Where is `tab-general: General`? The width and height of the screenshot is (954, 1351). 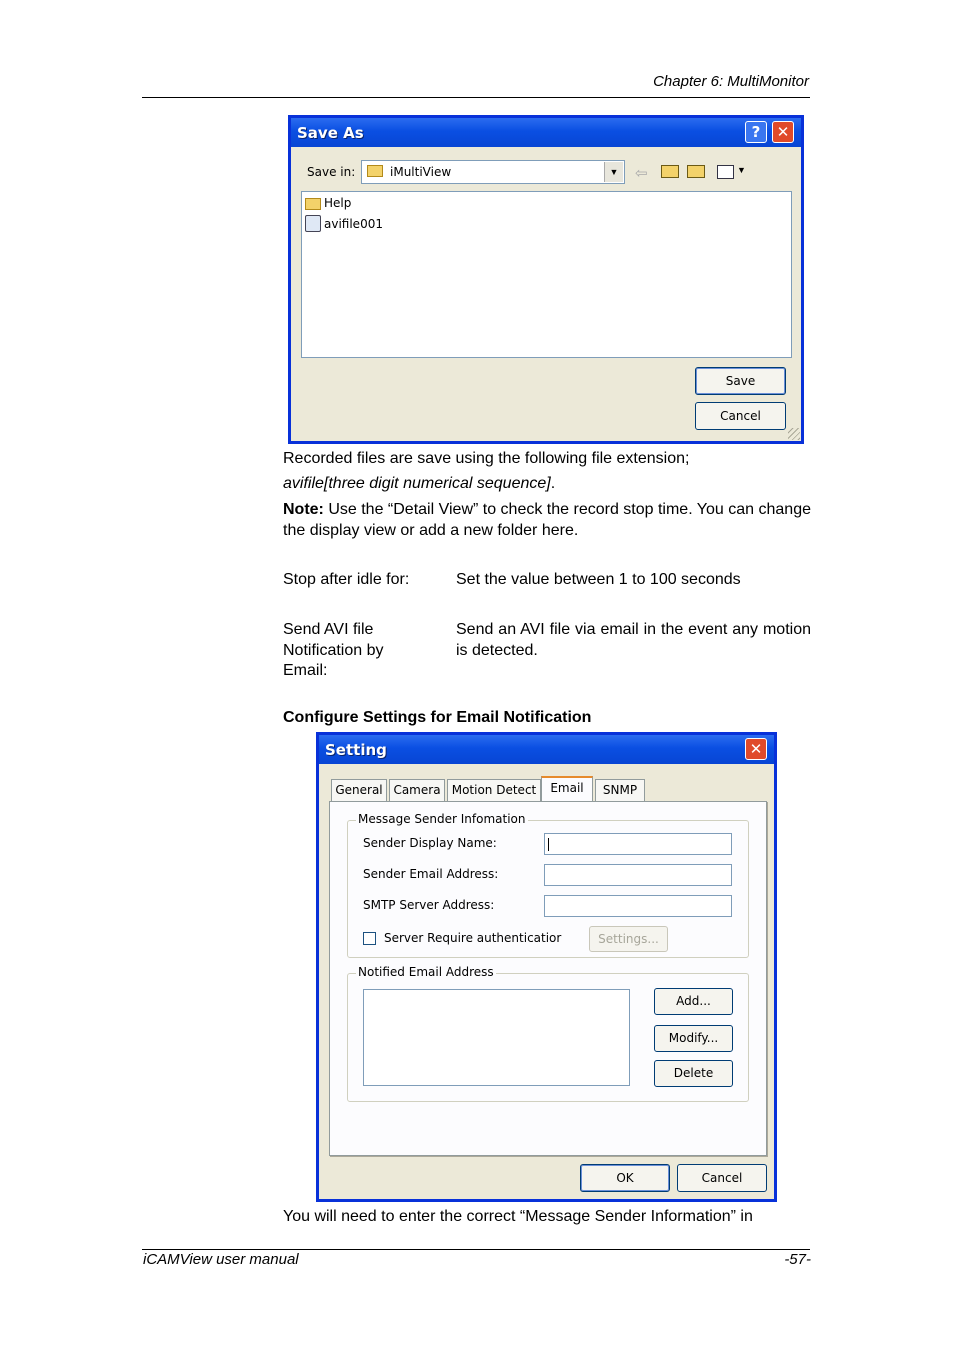 tab-general: General is located at coordinates (359, 790).